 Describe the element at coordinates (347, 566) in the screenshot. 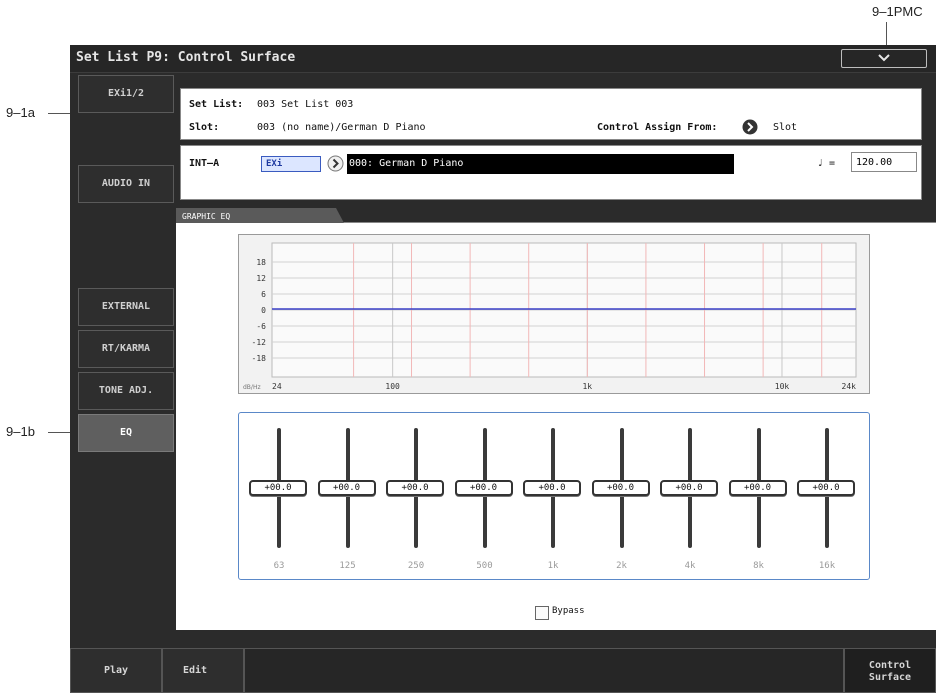

I see `fader-frequency-label: 125` at that location.